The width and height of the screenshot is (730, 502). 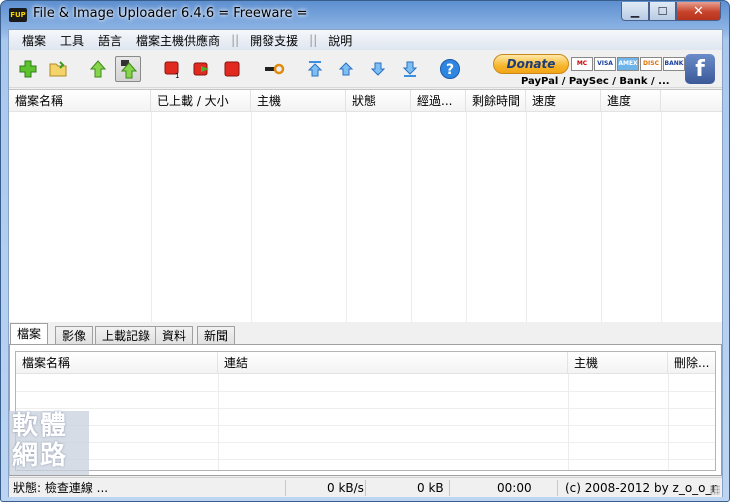 I want to click on stop-all-button, so click(x=232, y=69).